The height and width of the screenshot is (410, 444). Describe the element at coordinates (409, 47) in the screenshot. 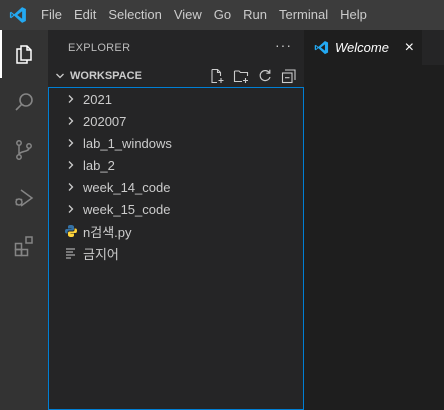

I see `close-icon: ×` at that location.